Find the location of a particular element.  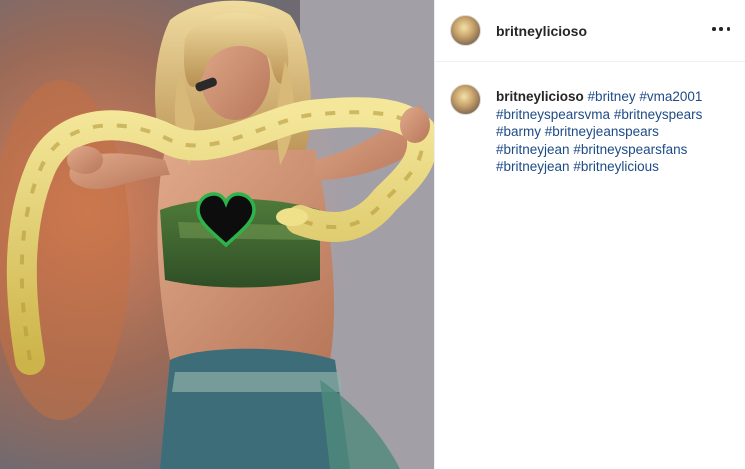

snake-head is located at coordinates (292, 217).